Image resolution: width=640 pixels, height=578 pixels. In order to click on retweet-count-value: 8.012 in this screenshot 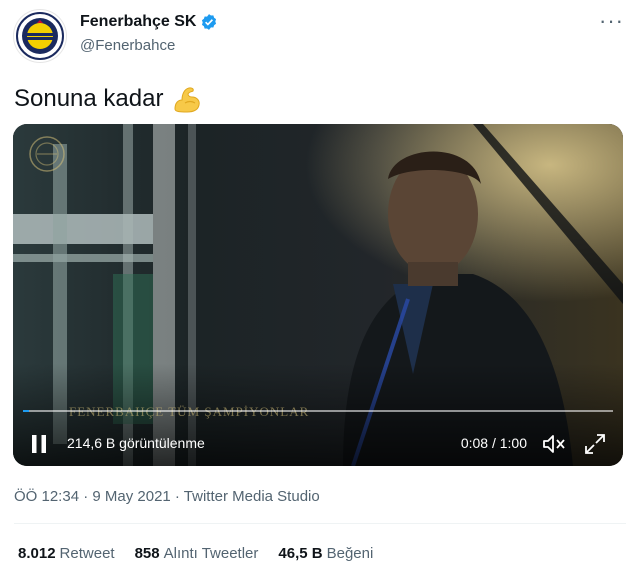, I will do `click(37, 553)`.